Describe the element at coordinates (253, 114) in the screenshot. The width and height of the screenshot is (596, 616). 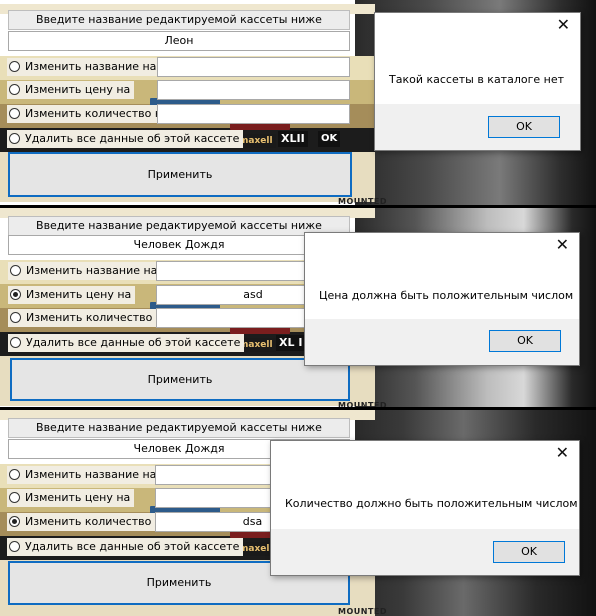
I see `quantity-input` at that location.